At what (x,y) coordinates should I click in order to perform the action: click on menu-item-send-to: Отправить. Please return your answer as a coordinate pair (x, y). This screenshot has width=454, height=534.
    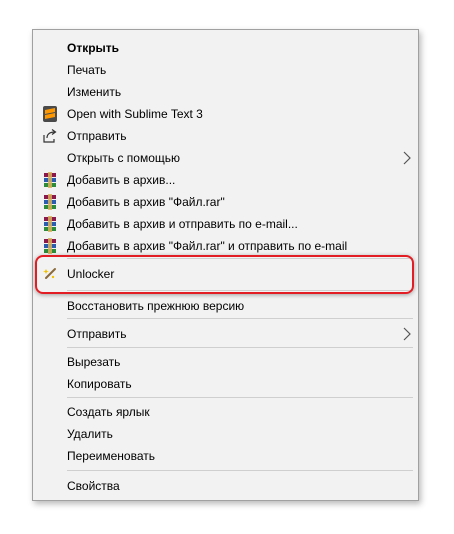
    Looking at the image, I should click on (225, 334).